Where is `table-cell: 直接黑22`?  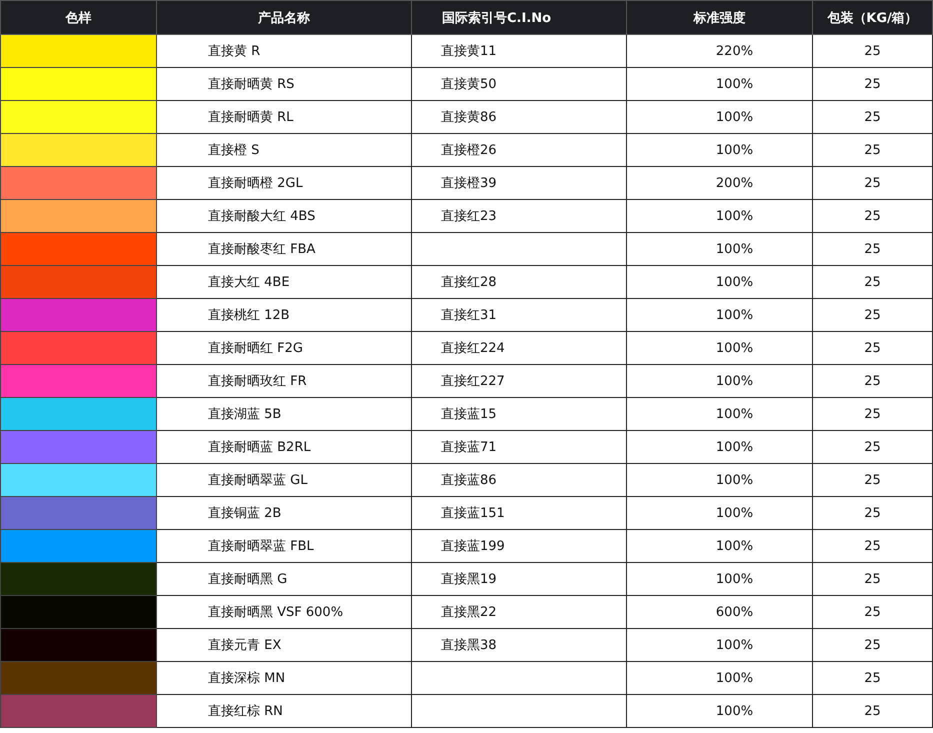
table-cell: 直接黑22 is located at coordinates (519, 612).